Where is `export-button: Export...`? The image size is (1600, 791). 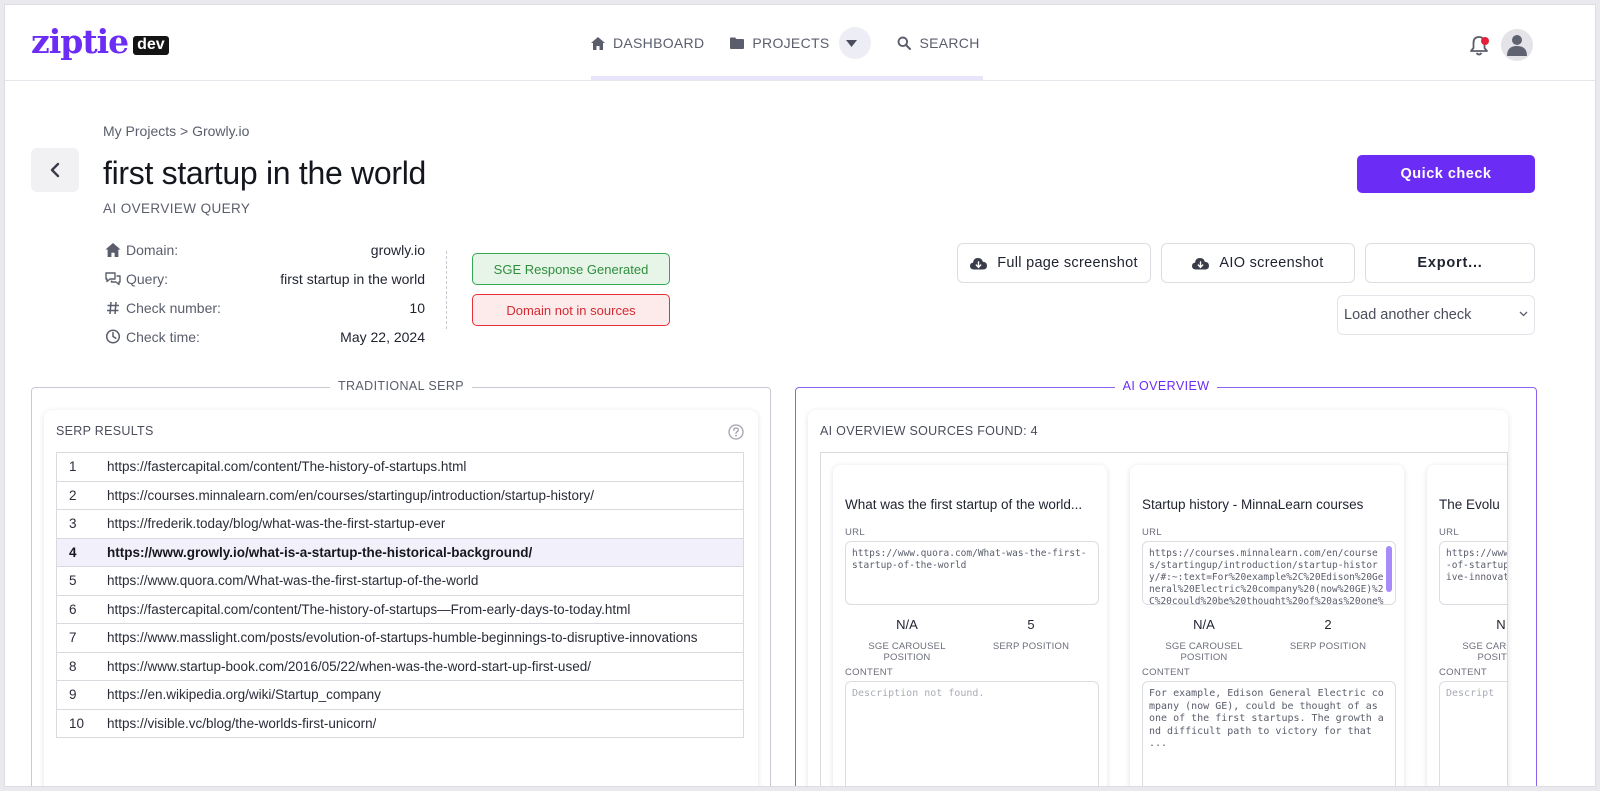 export-button: Export... is located at coordinates (1450, 263).